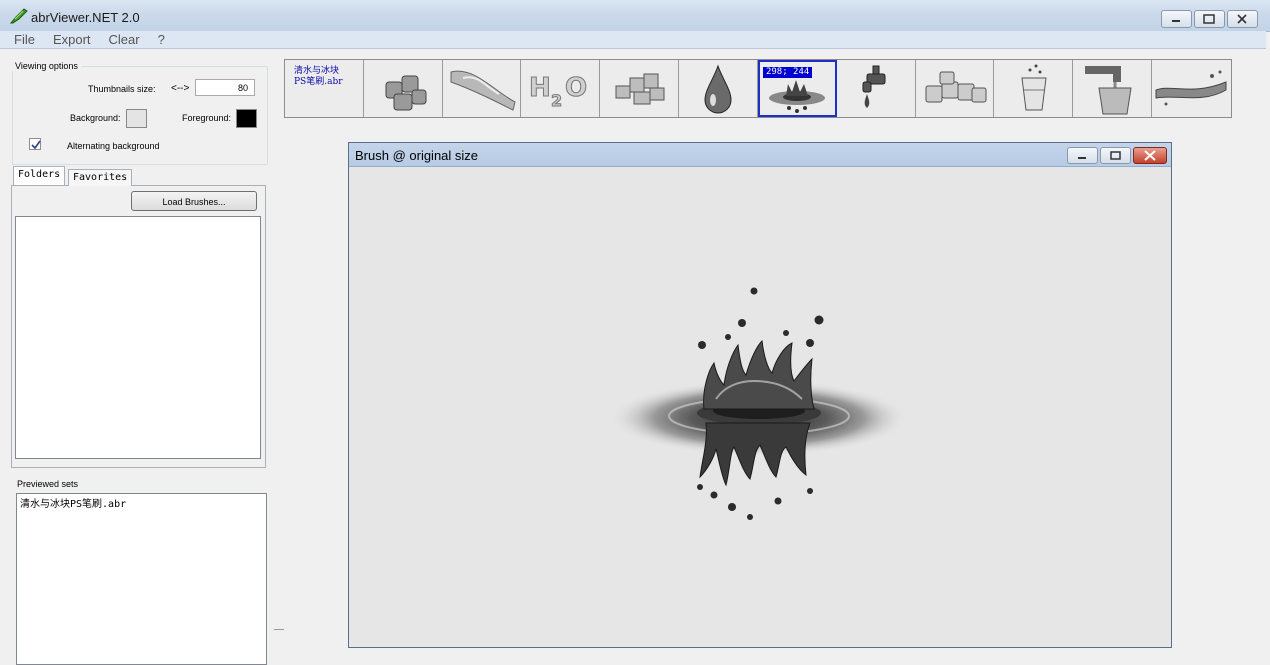  What do you see at coordinates (141, 579) in the screenshot?
I see `previewed-sets-list: 清水与冰块PS笔刷.abr` at bounding box center [141, 579].